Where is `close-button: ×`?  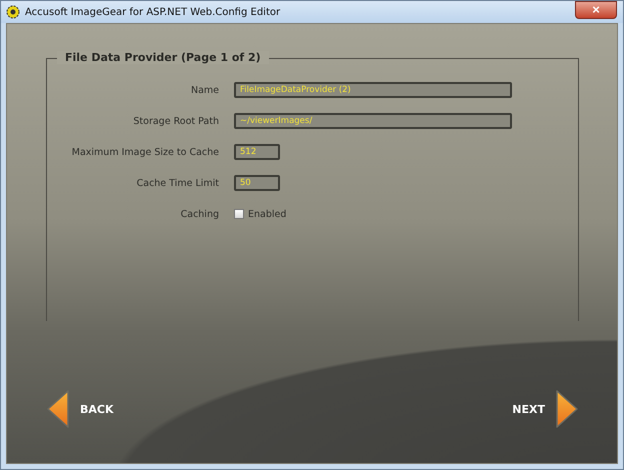
close-button: × is located at coordinates (596, 10).